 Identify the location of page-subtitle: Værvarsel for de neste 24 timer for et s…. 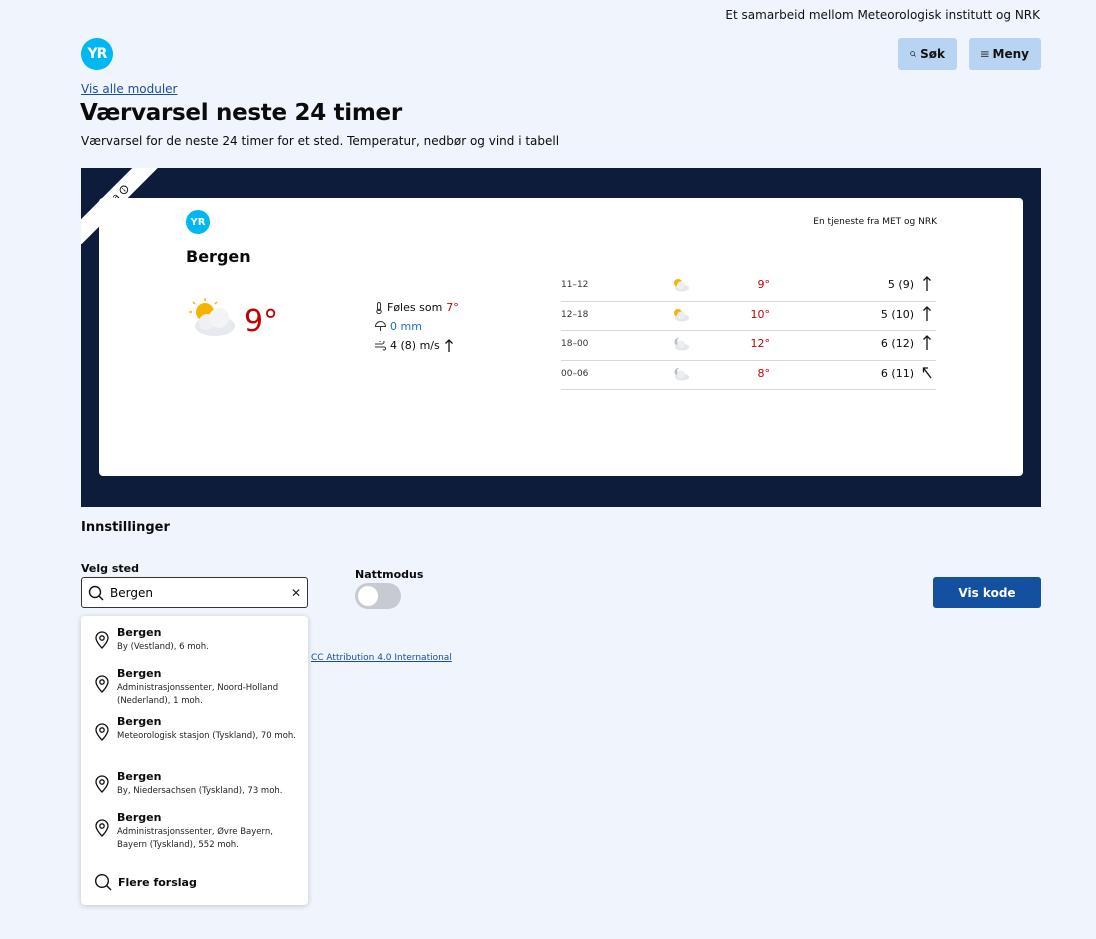
(320, 141).